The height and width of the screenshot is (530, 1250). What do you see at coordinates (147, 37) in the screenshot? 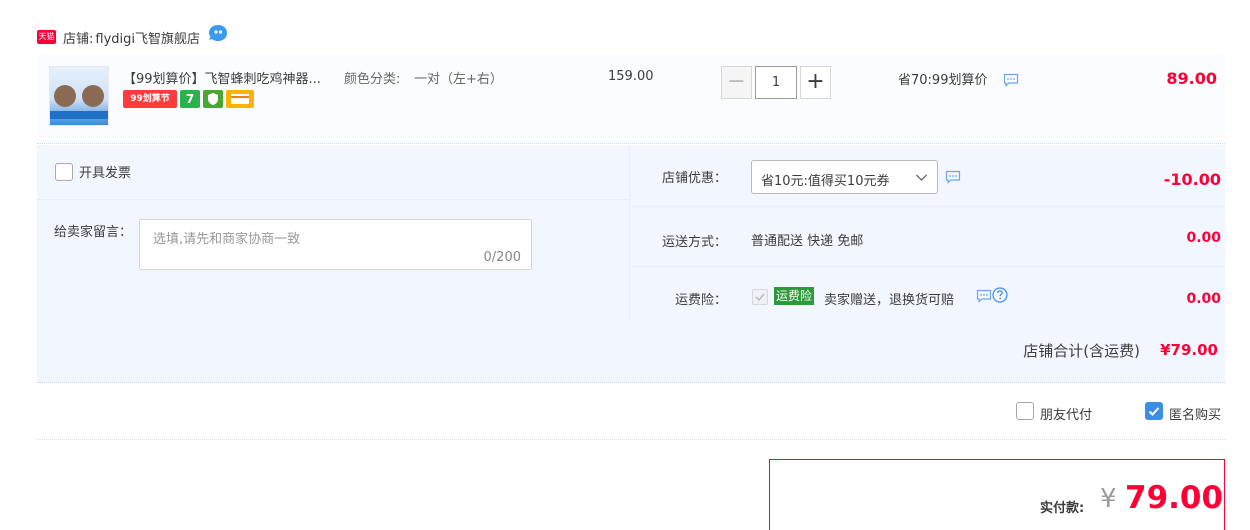
I see `shop-name-link: flydigi飞智旗舰店` at bounding box center [147, 37].